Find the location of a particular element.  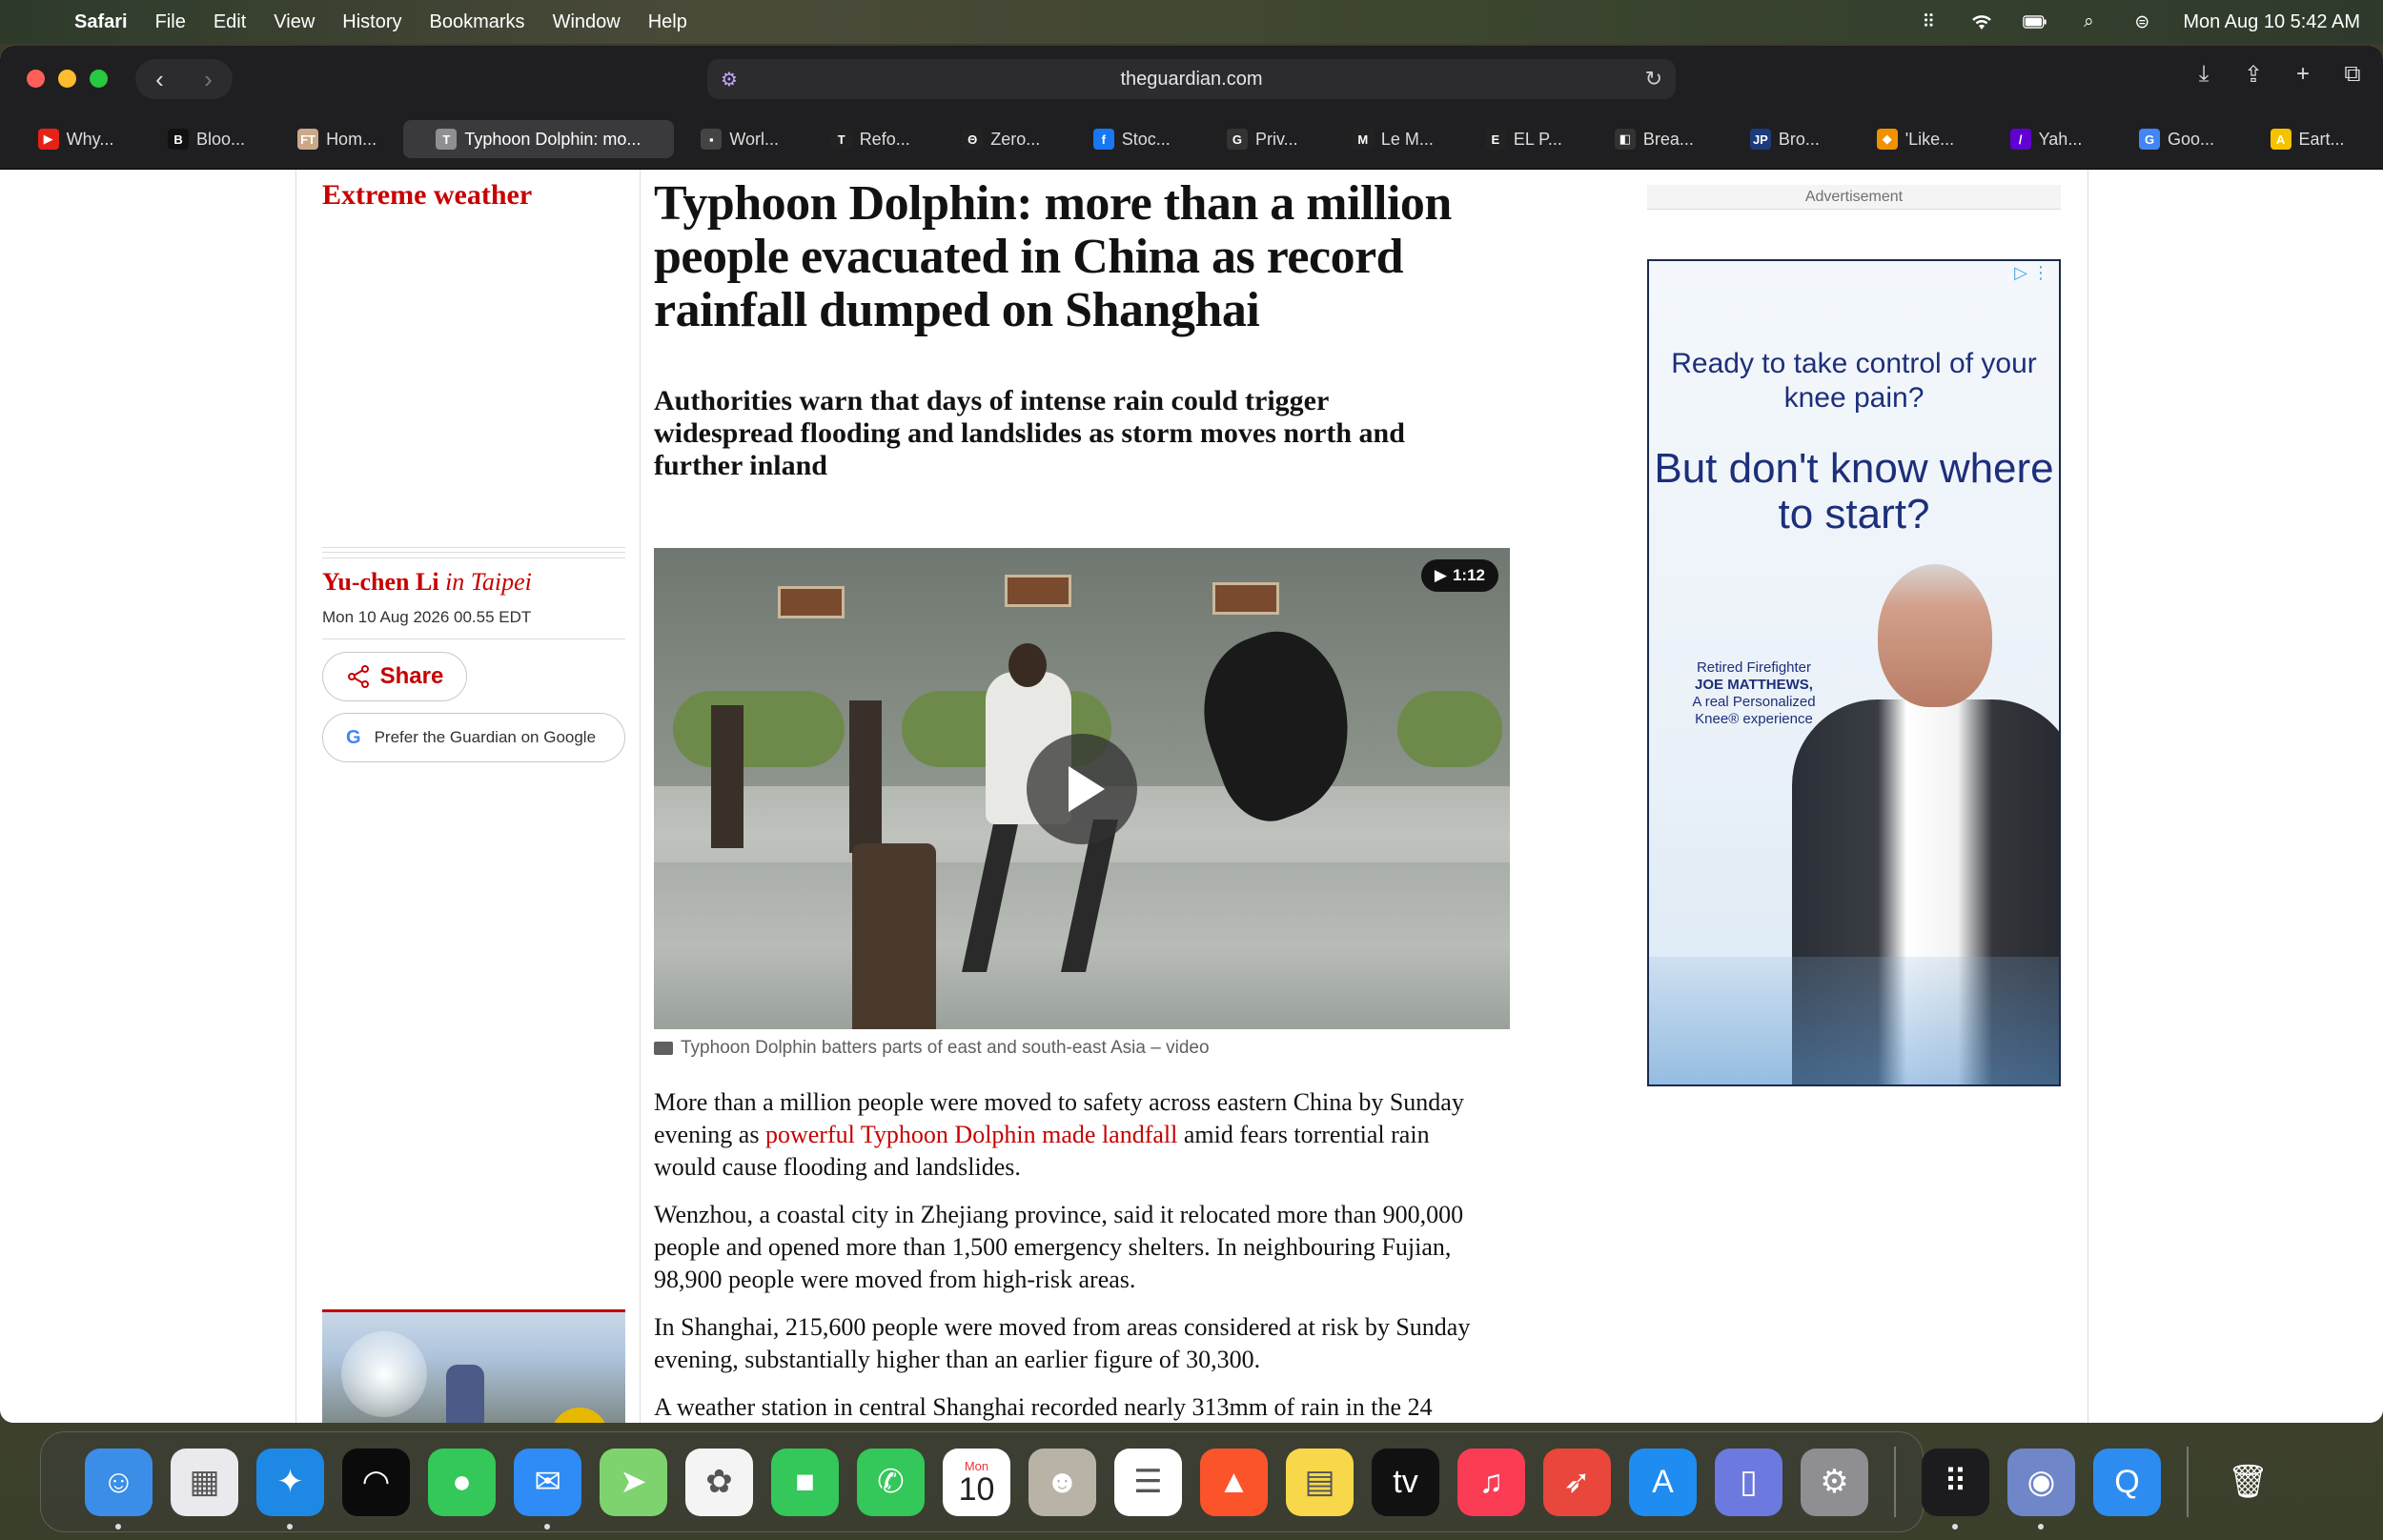

prefer-guardian-google-button: G Prefer the Guardian on Google is located at coordinates (474, 737).